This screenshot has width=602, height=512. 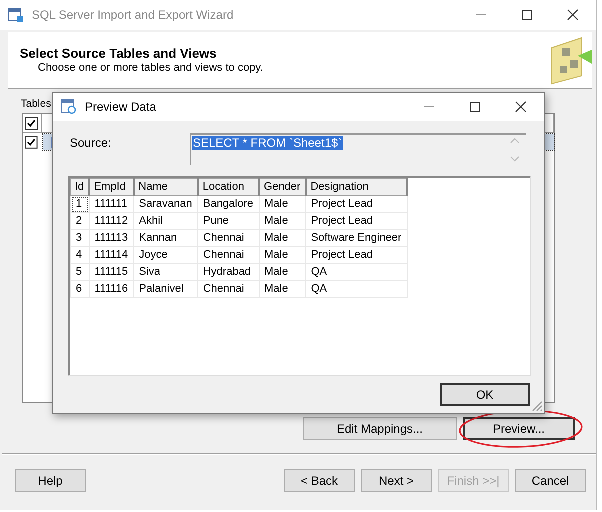 I want to click on column-header: Designation, so click(x=357, y=187).